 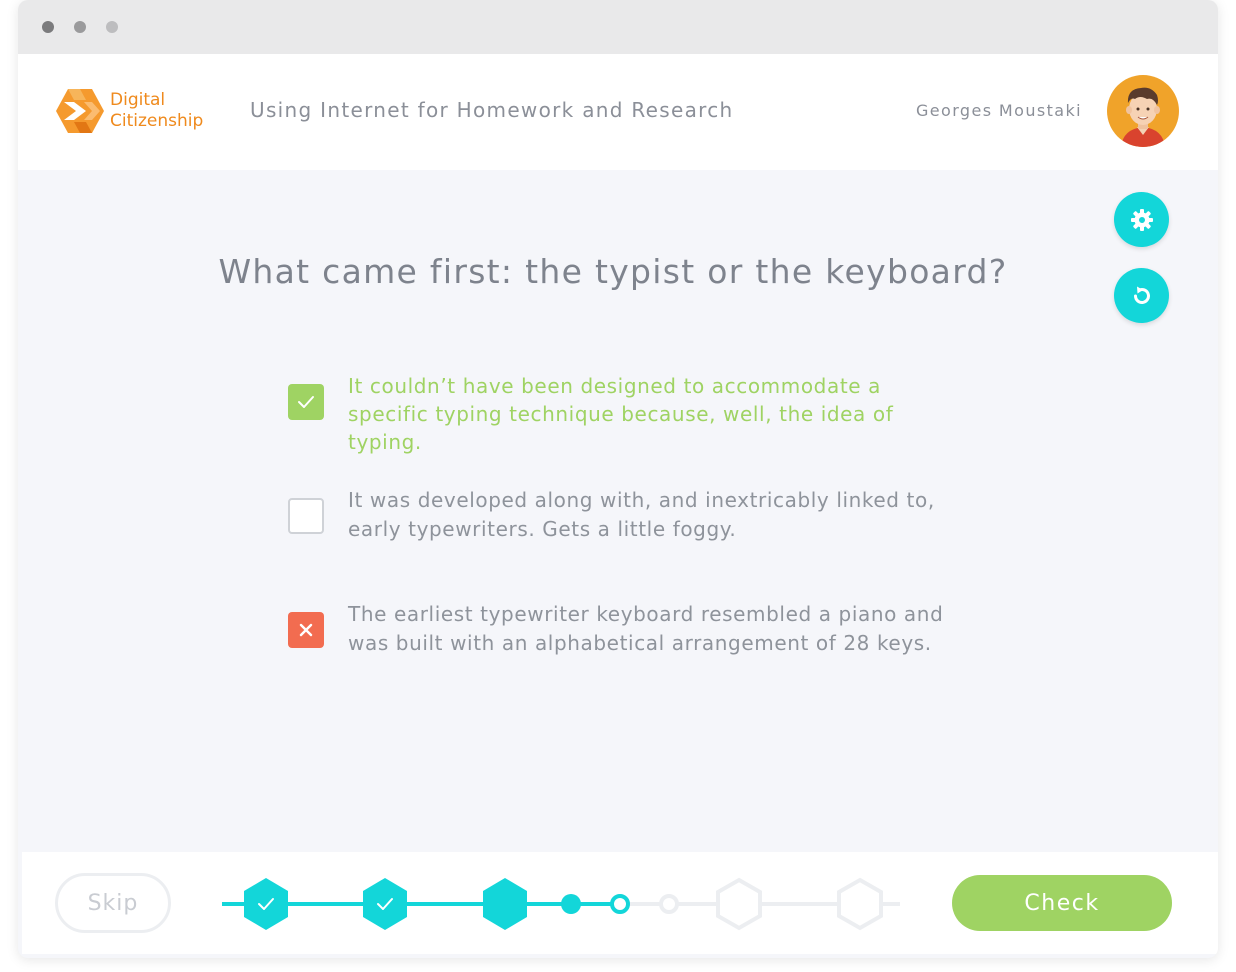 I want to click on answer-checkbox, so click(x=306, y=516).